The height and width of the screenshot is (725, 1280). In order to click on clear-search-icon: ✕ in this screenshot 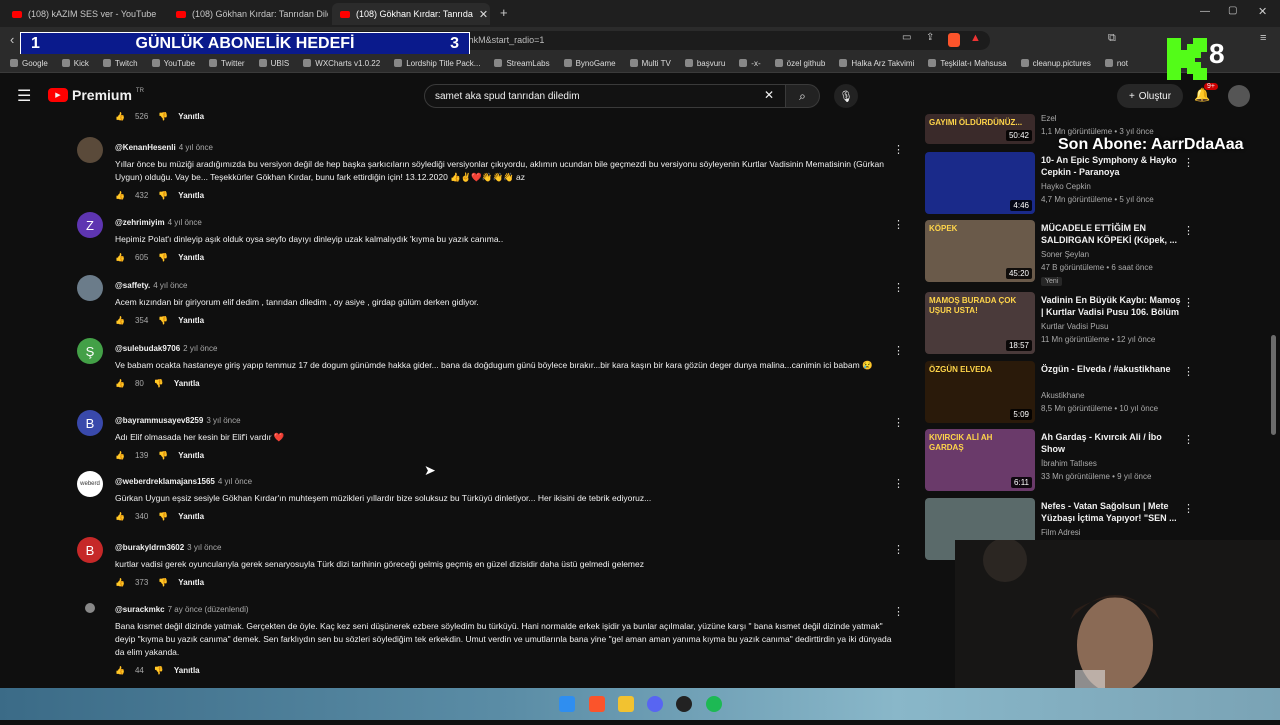, I will do `click(769, 95)`.